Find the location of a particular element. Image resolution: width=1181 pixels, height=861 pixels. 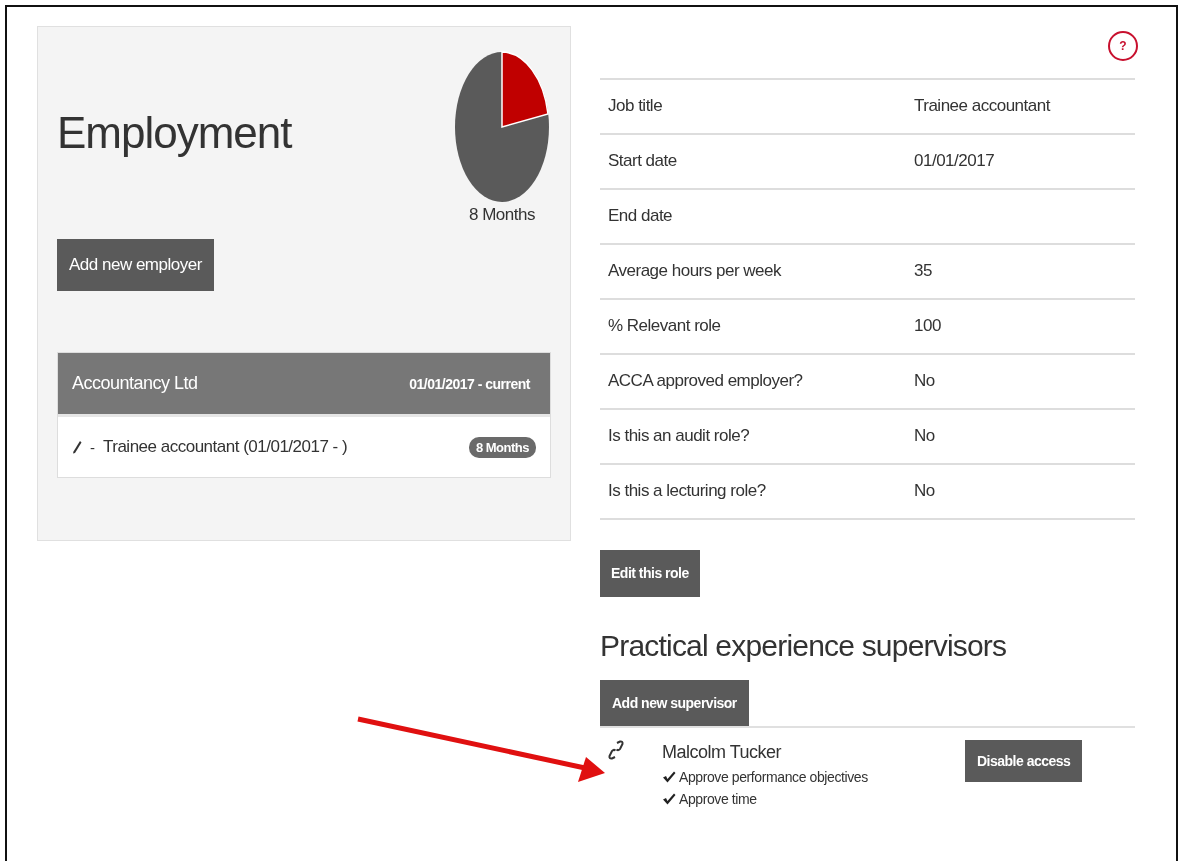

detail-label: End date is located at coordinates (641, 216).